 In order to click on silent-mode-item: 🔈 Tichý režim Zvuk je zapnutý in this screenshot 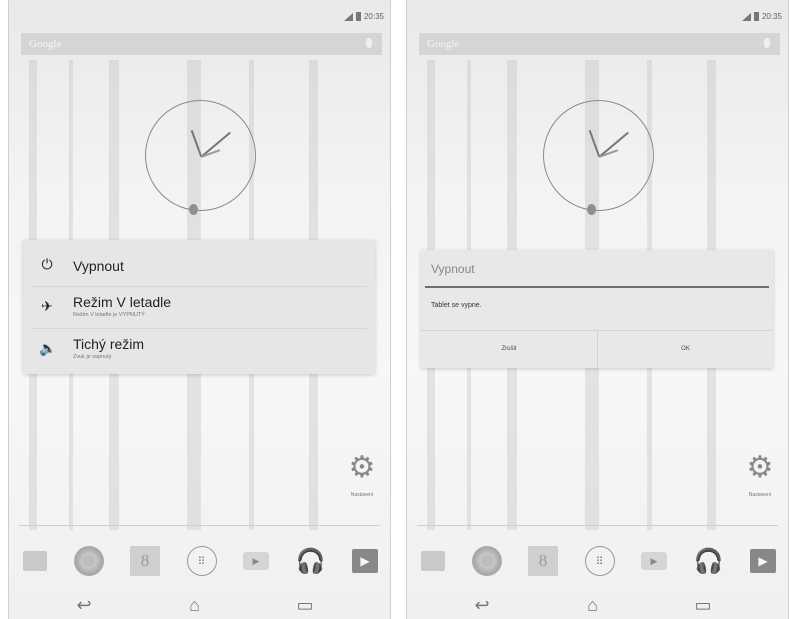, I will do `click(199, 348)`.